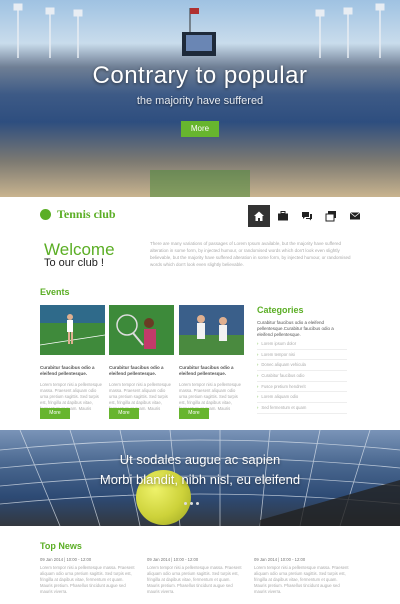 The width and height of the screenshot is (400, 604). What do you see at coordinates (74, 263) in the screenshot?
I see `welcome-subtitle: To our club !` at bounding box center [74, 263].